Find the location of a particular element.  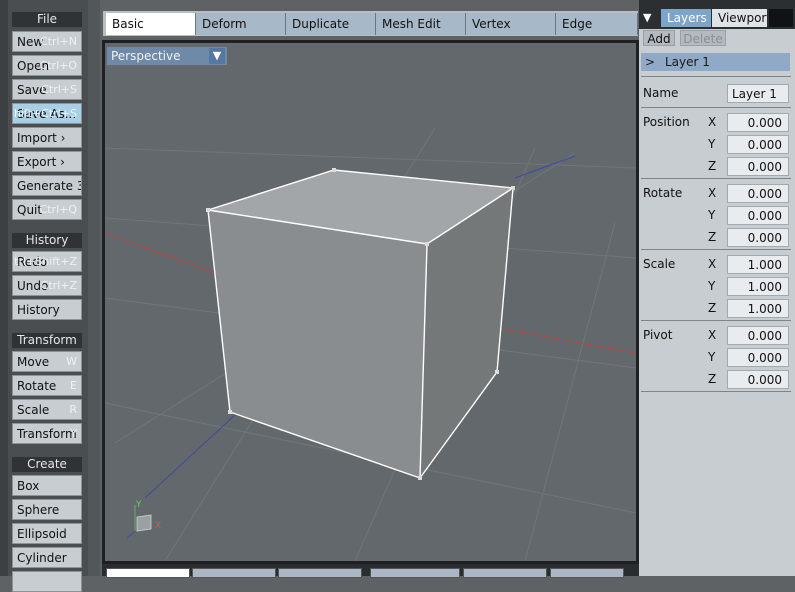

export-button: Export › is located at coordinates (47, 161).